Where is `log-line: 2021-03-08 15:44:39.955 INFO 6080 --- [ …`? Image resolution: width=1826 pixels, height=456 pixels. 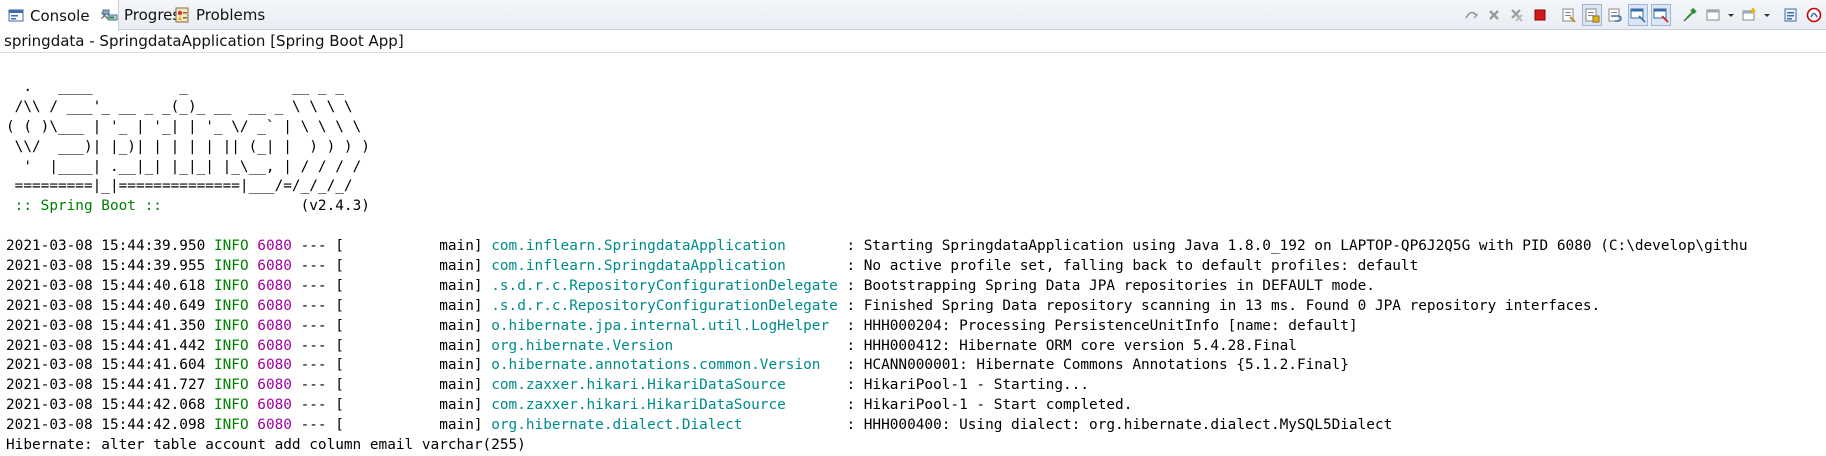
log-line: 2021-03-08 15:44:39.955 INFO 6080 --- [ … is located at coordinates (877, 267).